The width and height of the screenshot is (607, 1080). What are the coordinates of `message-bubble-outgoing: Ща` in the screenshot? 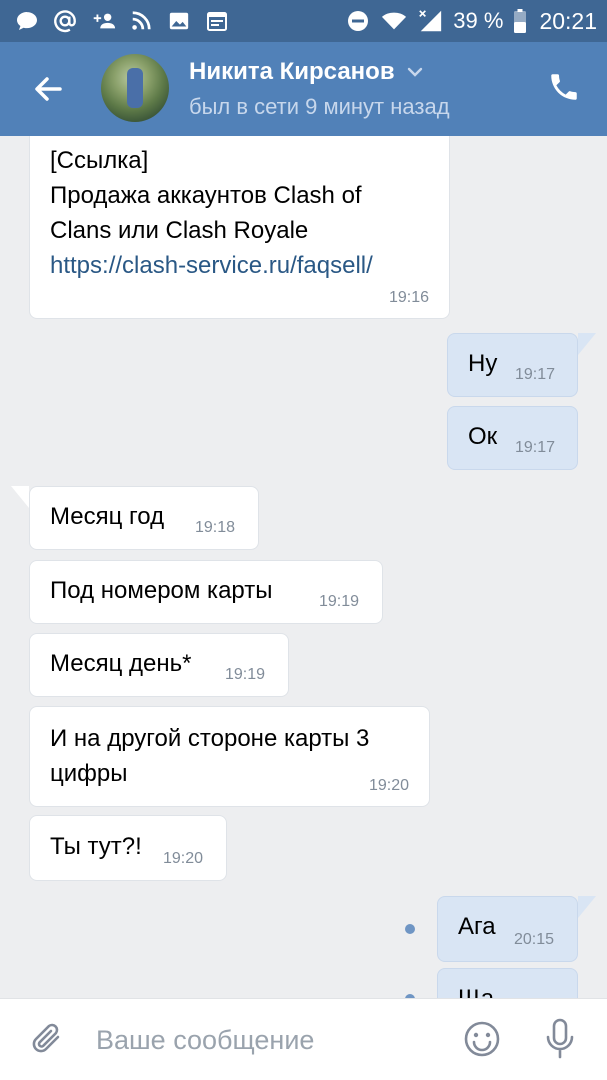 It's located at (507, 983).